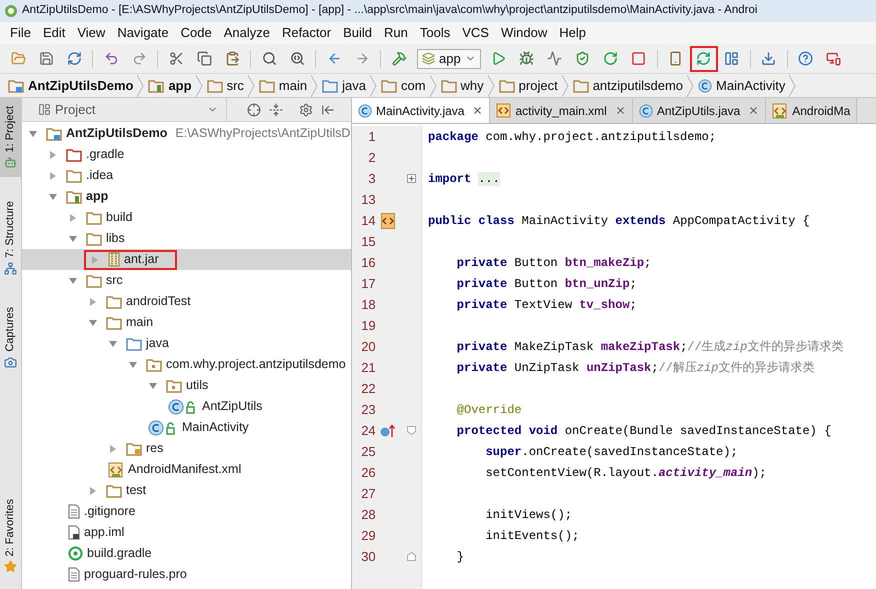  What do you see at coordinates (475, 33) in the screenshot?
I see `menu-item: VCS` at bounding box center [475, 33].